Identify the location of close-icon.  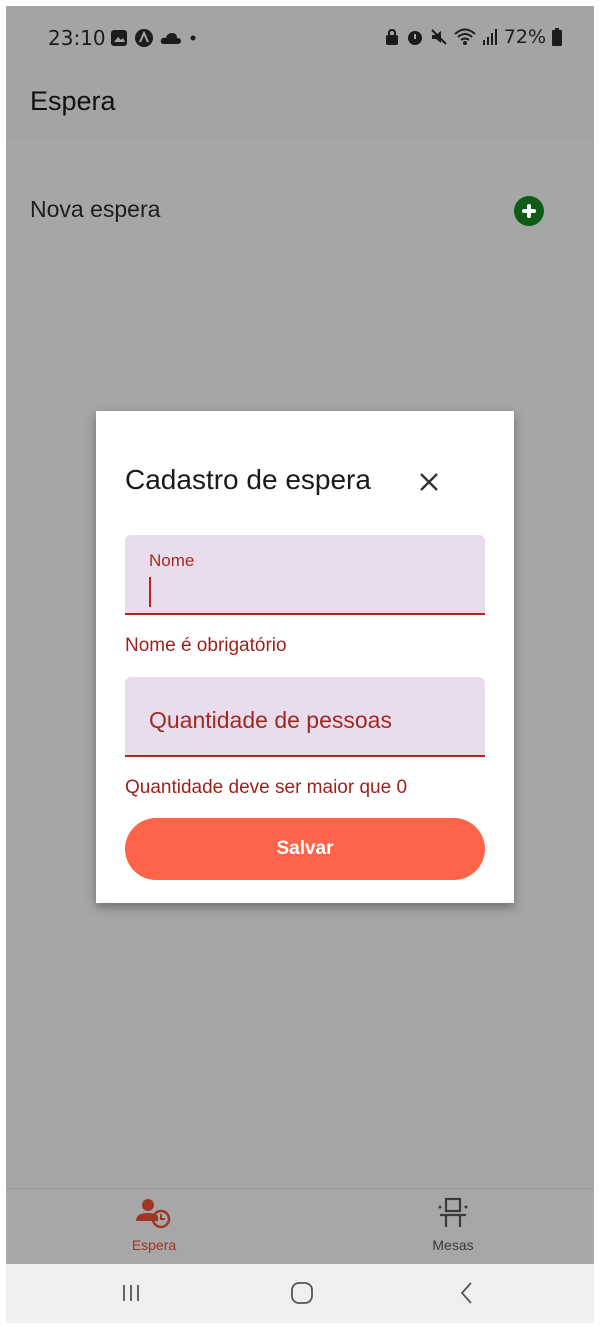
(429, 482).